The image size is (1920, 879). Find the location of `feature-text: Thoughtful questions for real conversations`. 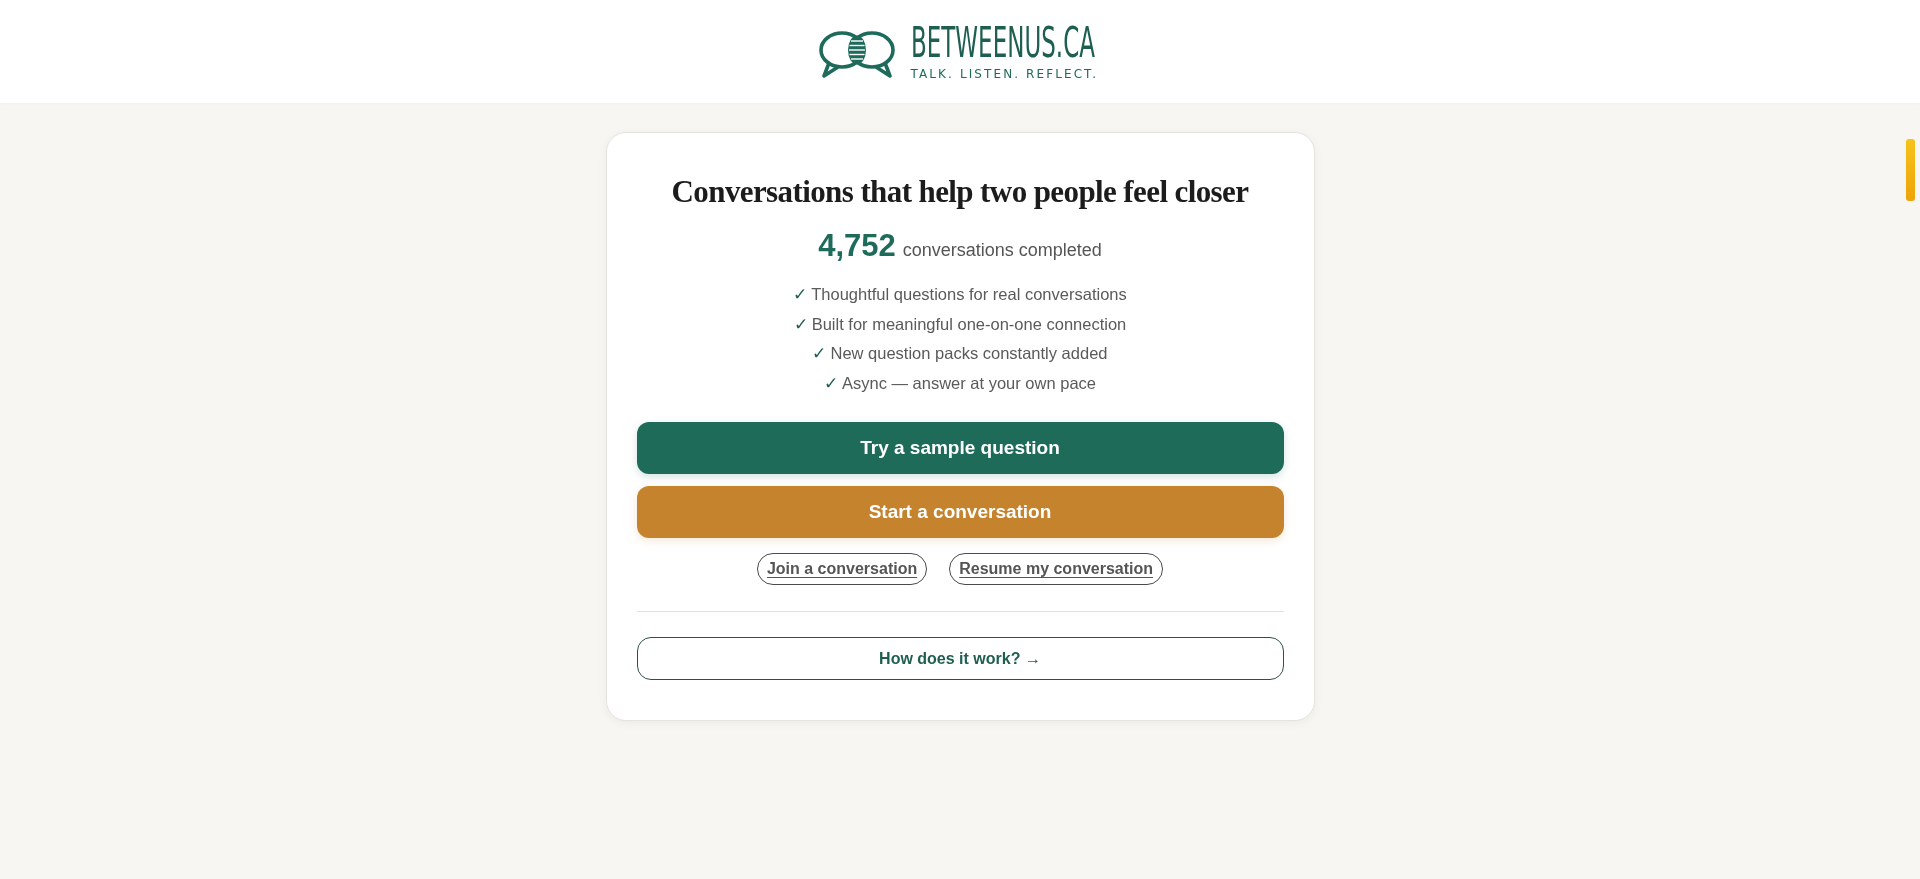

feature-text: Thoughtful questions for real conversations is located at coordinates (969, 294).